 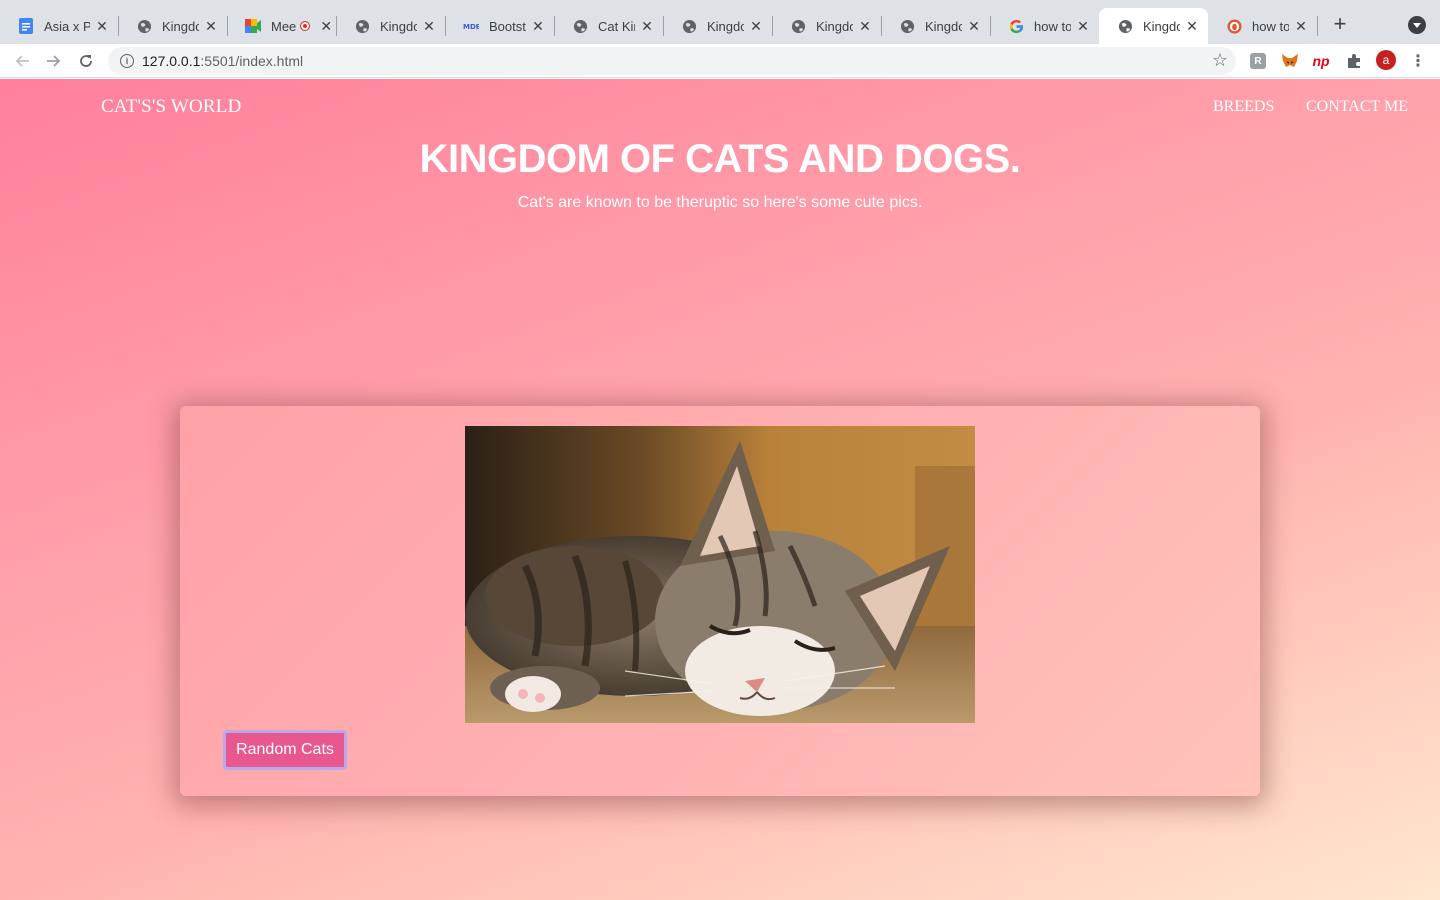 I want to click on tab: Asia x P ✕, so click(x=59, y=26).